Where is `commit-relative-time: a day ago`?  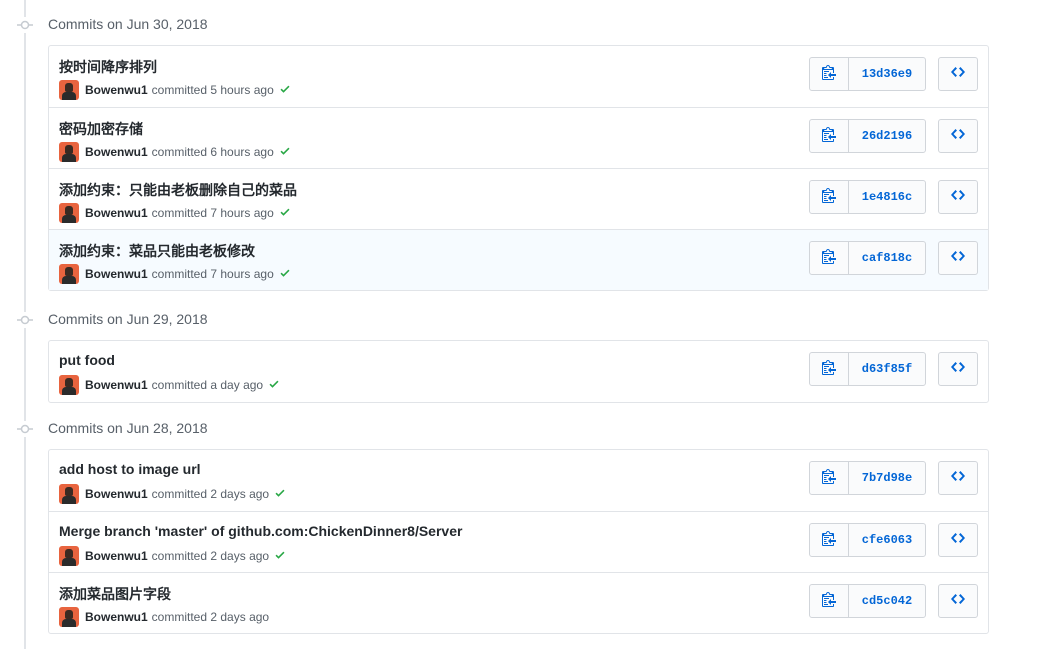
commit-relative-time: a day ago is located at coordinates (237, 385).